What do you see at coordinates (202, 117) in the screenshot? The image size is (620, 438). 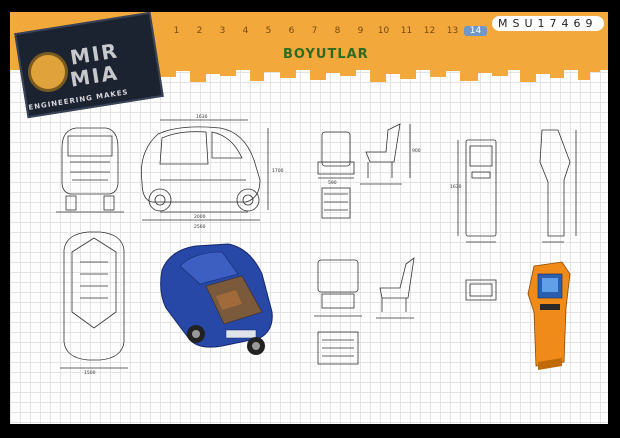 I see `dim-car-top: 1630` at bounding box center [202, 117].